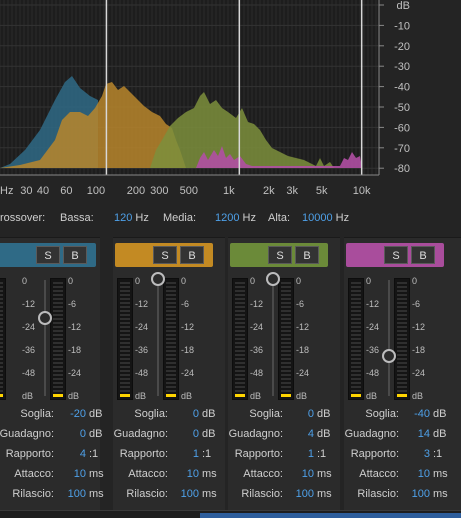 This screenshot has height=518, width=461. Describe the element at coordinates (123, 218) in the screenshot. I see `low-crossover-value: 120` at that location.